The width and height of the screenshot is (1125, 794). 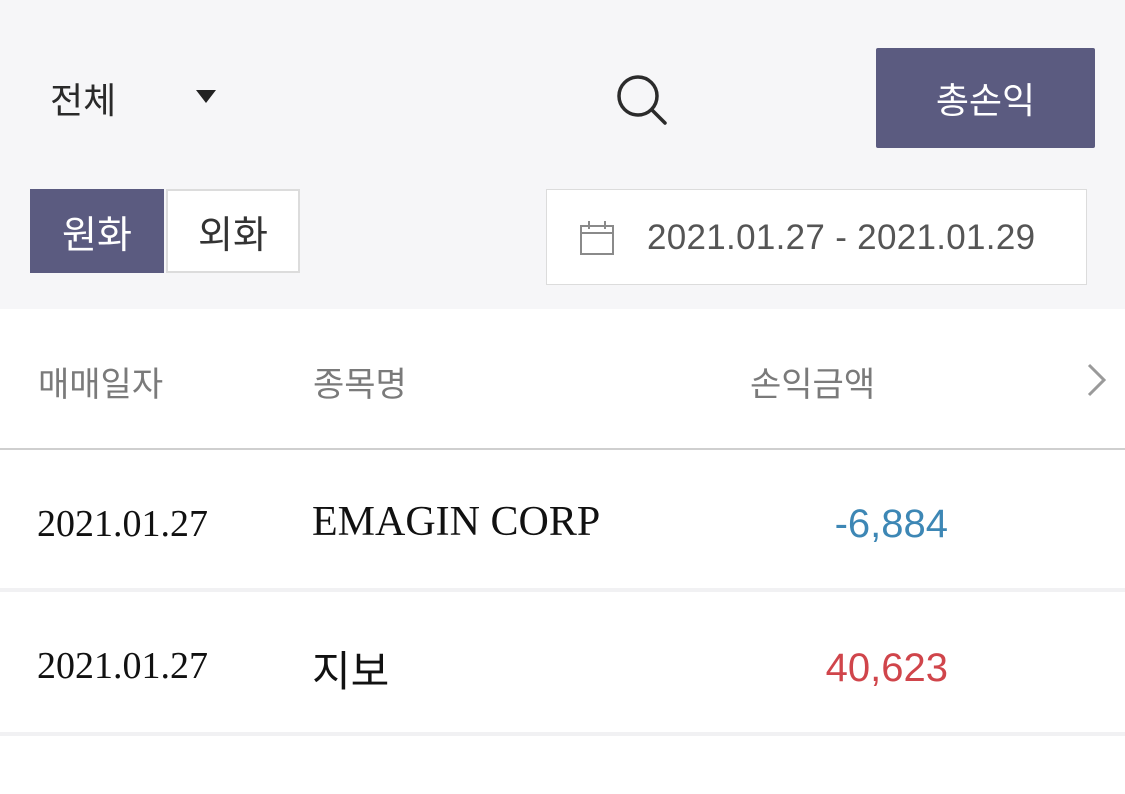 What do you see at coordinates (165, 231) in the screenshot?
I see `currency-toggle: 원화 외화` at bounding box center [165, 231].